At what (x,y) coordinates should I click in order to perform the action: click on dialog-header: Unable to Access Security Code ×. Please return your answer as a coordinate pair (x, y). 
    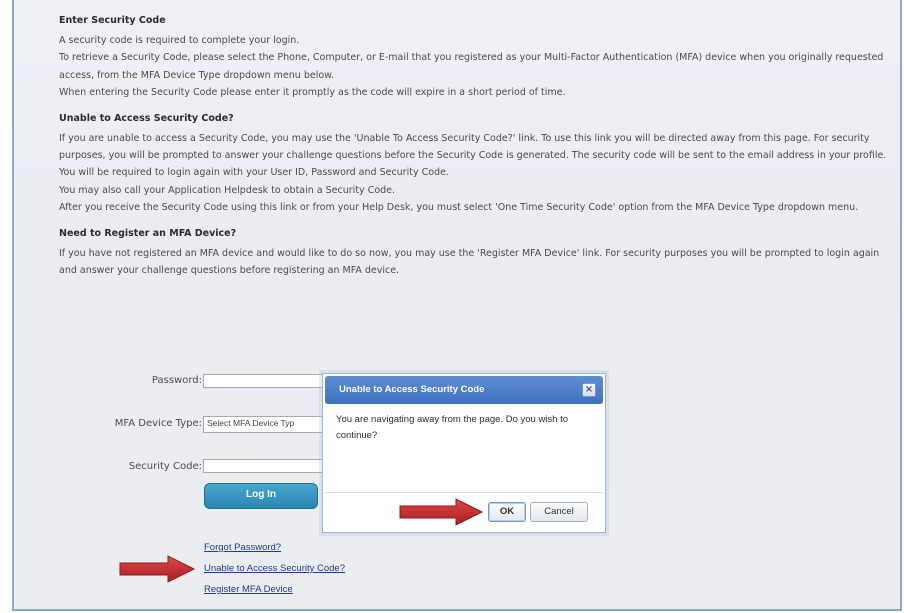
    Looking at the image, I should click on (464, 390).